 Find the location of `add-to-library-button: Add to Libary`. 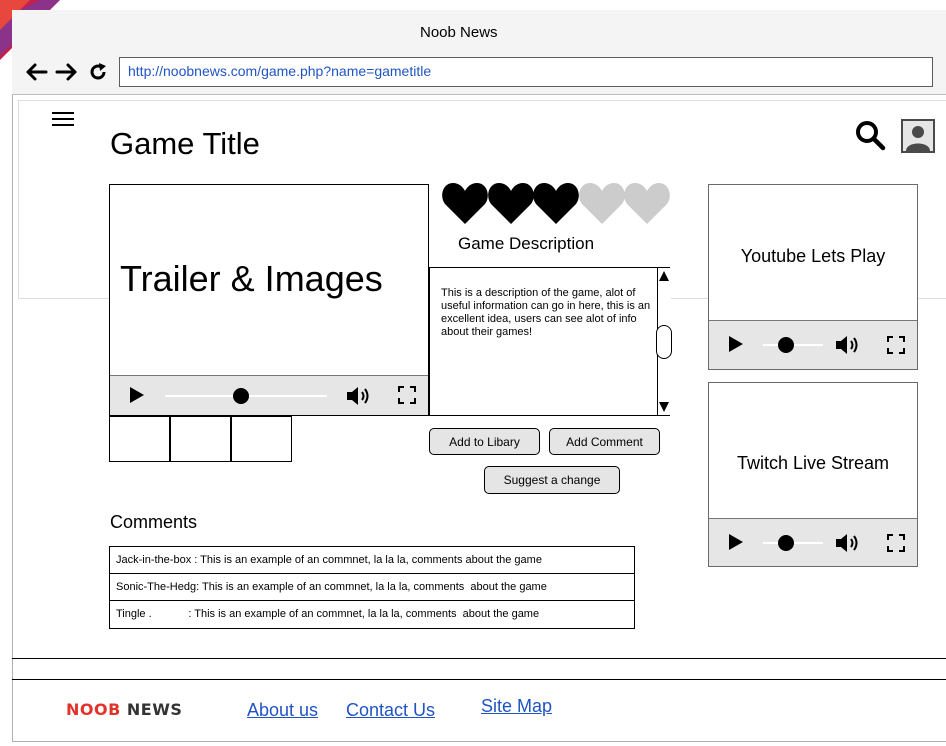

add-to-library-button: Add to Libary is located at coordinates (484, 441).